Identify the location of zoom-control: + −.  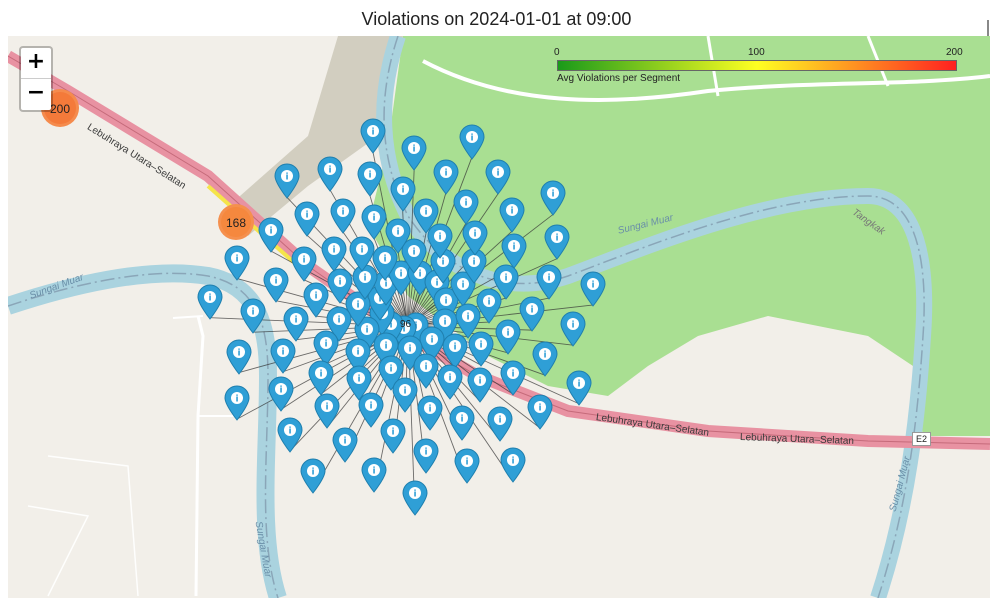
(36, 79).